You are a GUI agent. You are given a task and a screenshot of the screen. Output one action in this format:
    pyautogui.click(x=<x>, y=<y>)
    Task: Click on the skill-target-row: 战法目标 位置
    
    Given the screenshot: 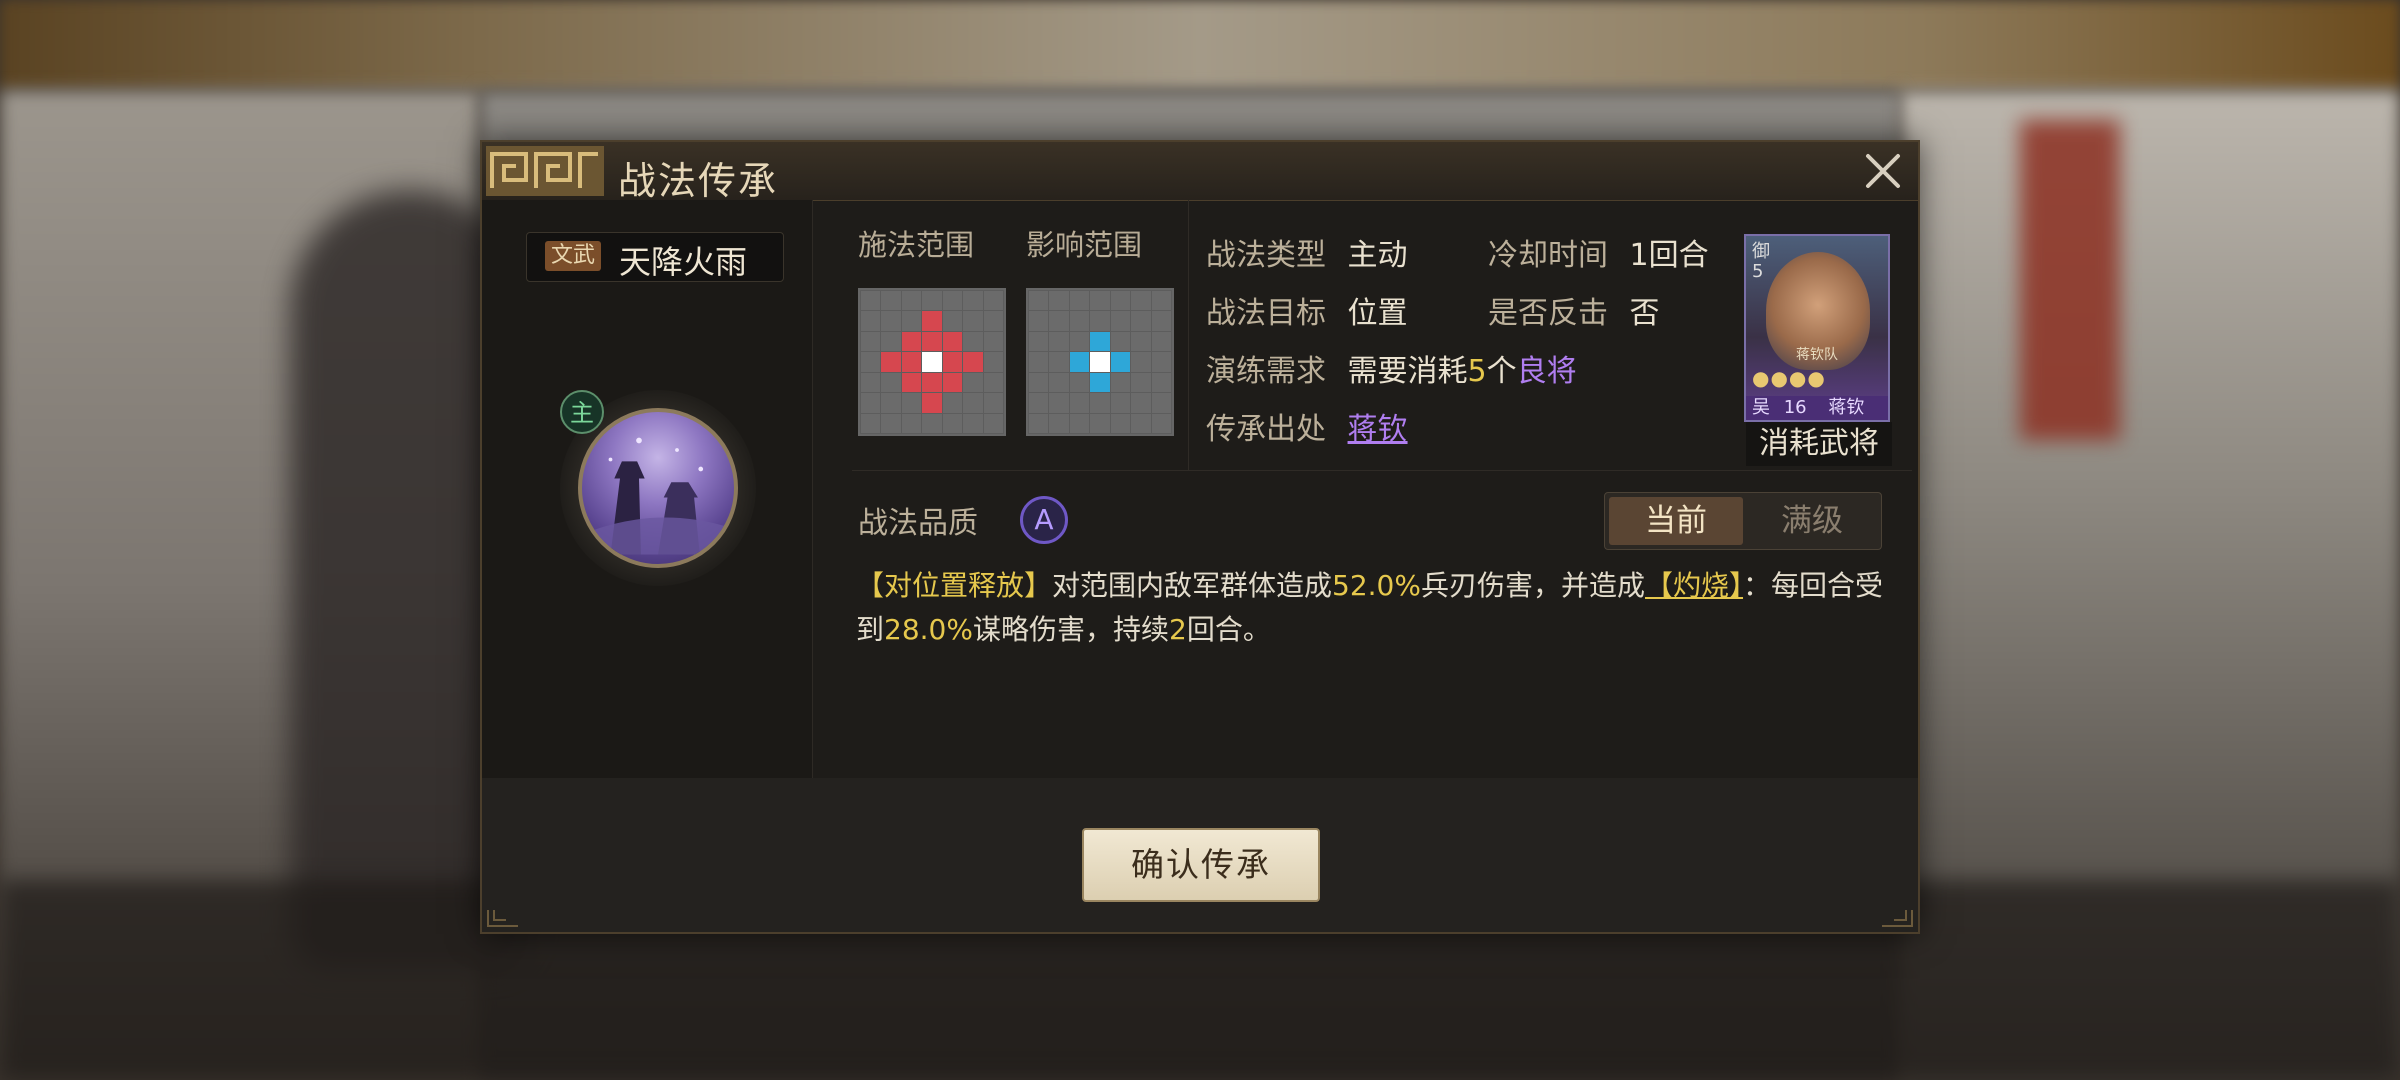 What is the action you would take?
    pyautogui.click(x=1307, y=310)
    